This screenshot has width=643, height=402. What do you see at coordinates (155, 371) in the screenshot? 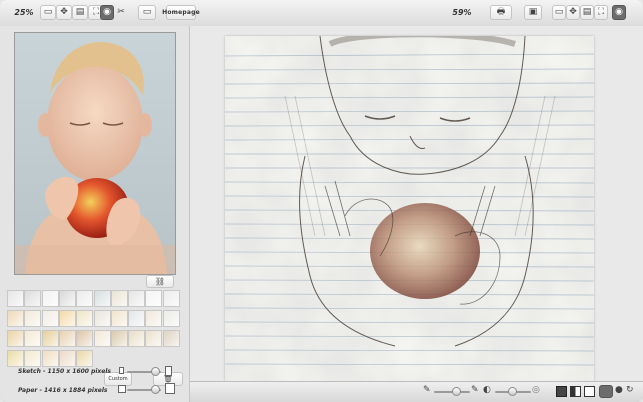
I see `sketch-size-slider-knob` at bounding box center [155, 371].